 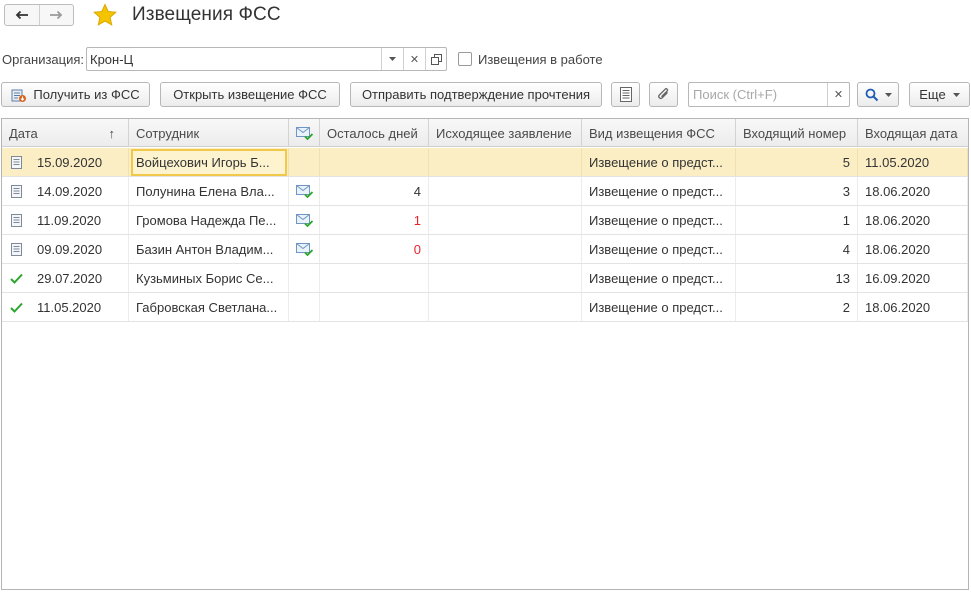 What do you see at coordinates (105, 15) in the screenshot?
I see `star-icon` at bounding box center [105, 15].